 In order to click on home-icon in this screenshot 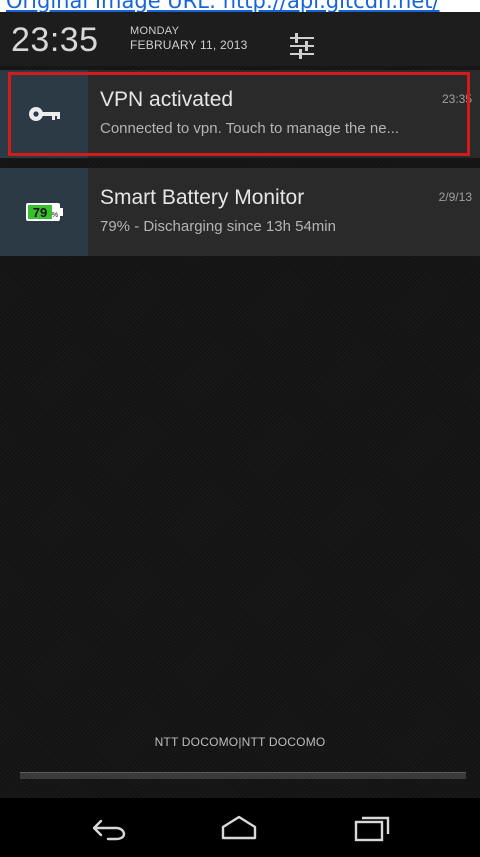, I will do `click(239, 827)`.